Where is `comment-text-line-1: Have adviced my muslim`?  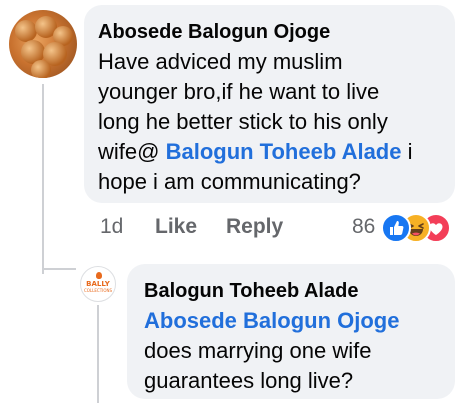
comment-text-line-1: Have adviced my muslim is located at coordinates (220, 61).